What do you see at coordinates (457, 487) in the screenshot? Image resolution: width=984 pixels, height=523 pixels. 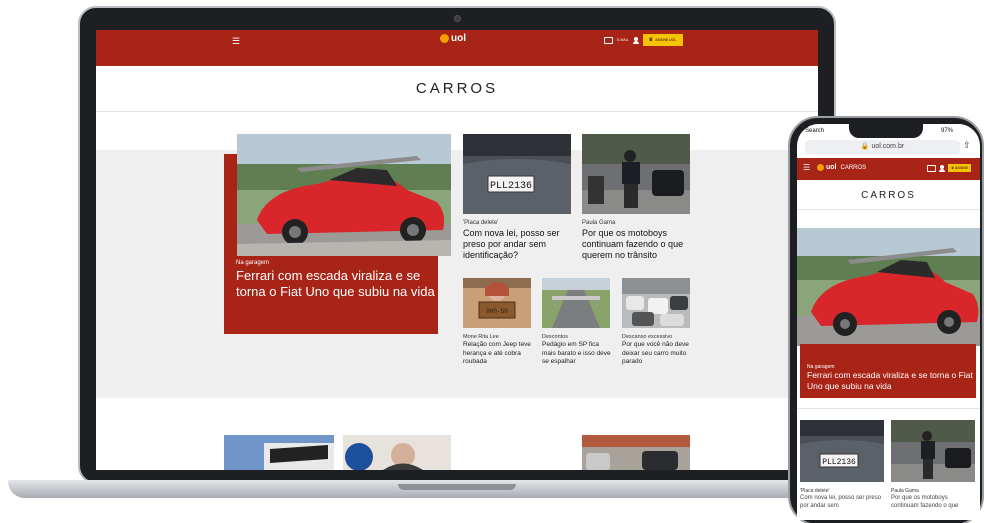 I see `laptop-hinge-notch` at bounding box center [457, 487].